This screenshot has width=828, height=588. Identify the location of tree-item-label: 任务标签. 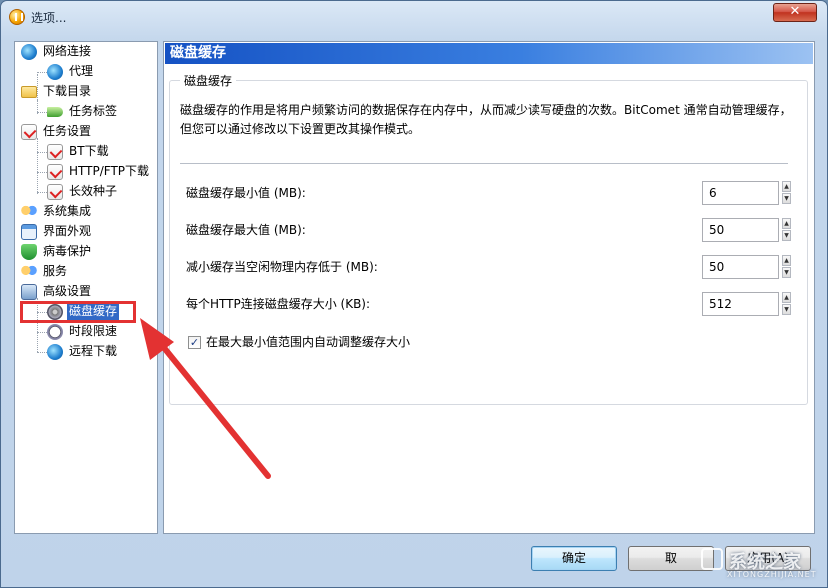
(93, 111).